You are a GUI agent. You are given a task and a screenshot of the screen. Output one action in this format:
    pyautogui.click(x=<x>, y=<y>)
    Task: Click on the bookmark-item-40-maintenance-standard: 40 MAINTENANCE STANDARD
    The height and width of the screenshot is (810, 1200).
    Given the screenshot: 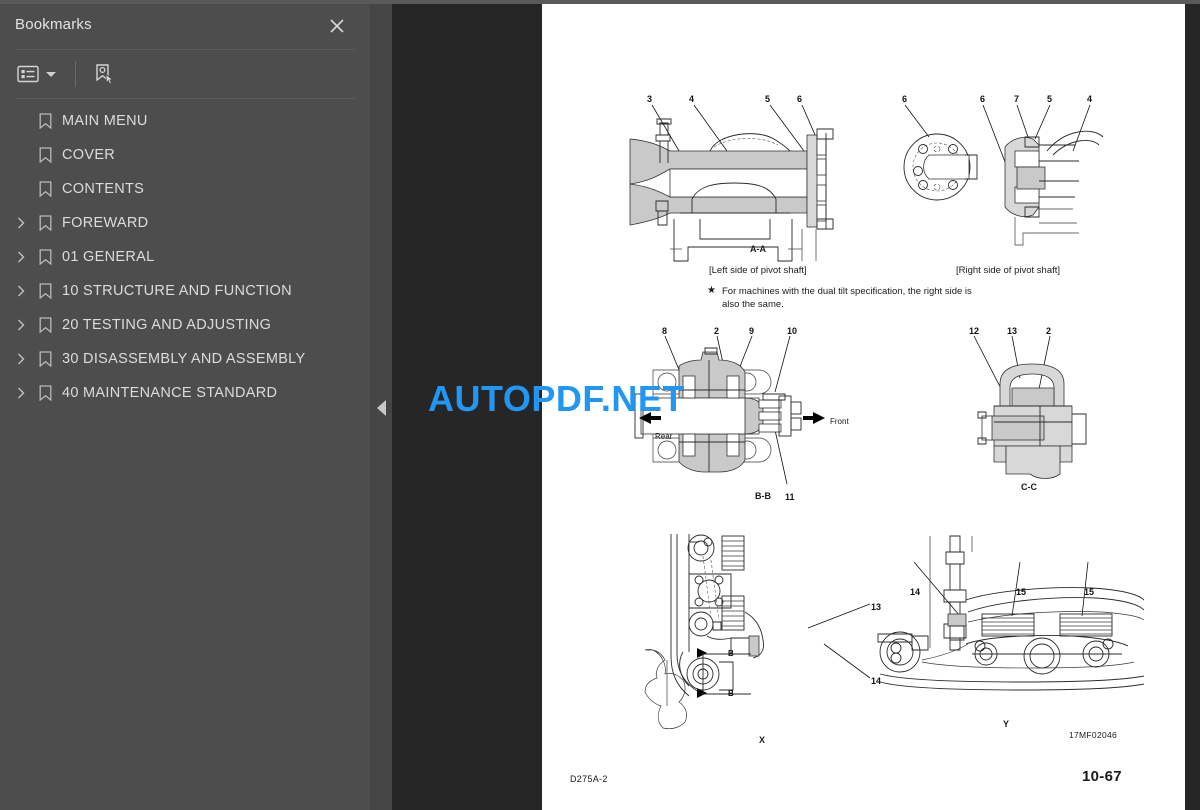 What is the action you would take?
    pyautogui.click(x=185, y=393)
    